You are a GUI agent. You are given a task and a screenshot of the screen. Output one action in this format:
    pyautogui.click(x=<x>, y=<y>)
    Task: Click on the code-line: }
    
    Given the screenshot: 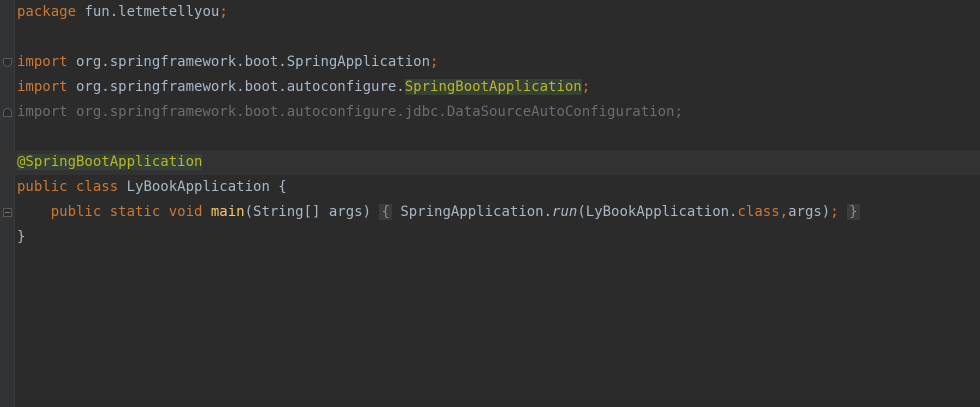 What is the action you would take?
    pyautogui.click(x=490, y=237)
    